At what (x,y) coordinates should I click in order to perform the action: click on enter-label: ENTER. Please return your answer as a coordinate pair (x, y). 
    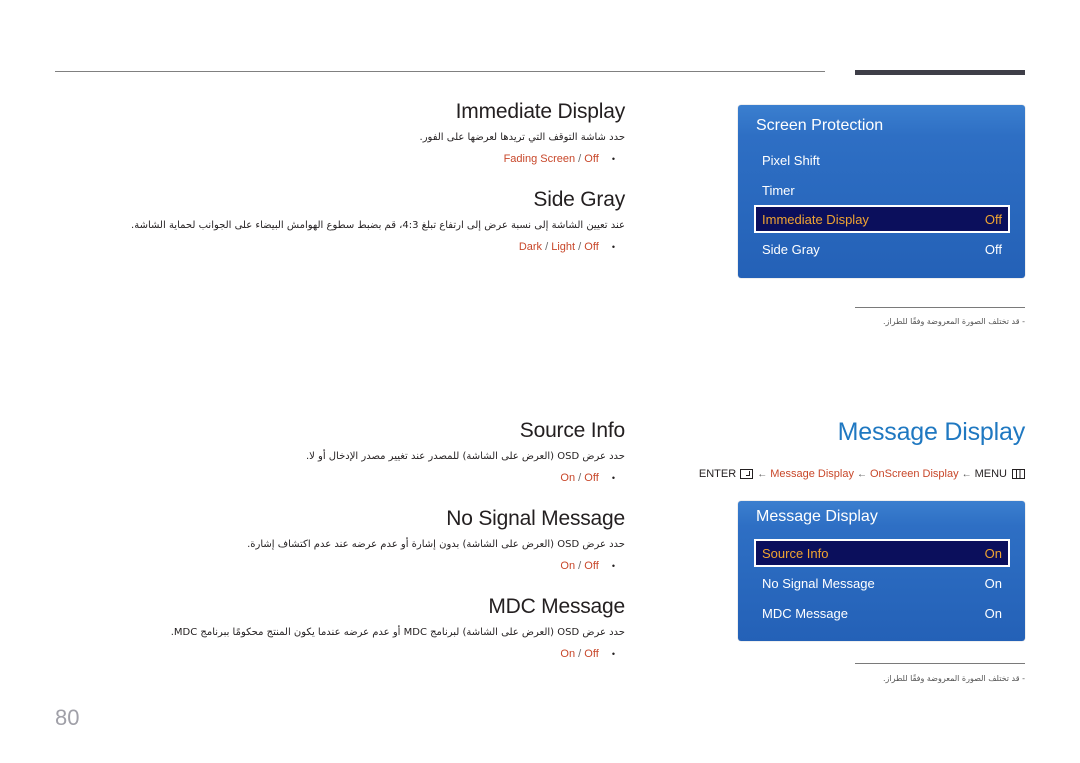
    Looking at the image, I should click on (717, 474).